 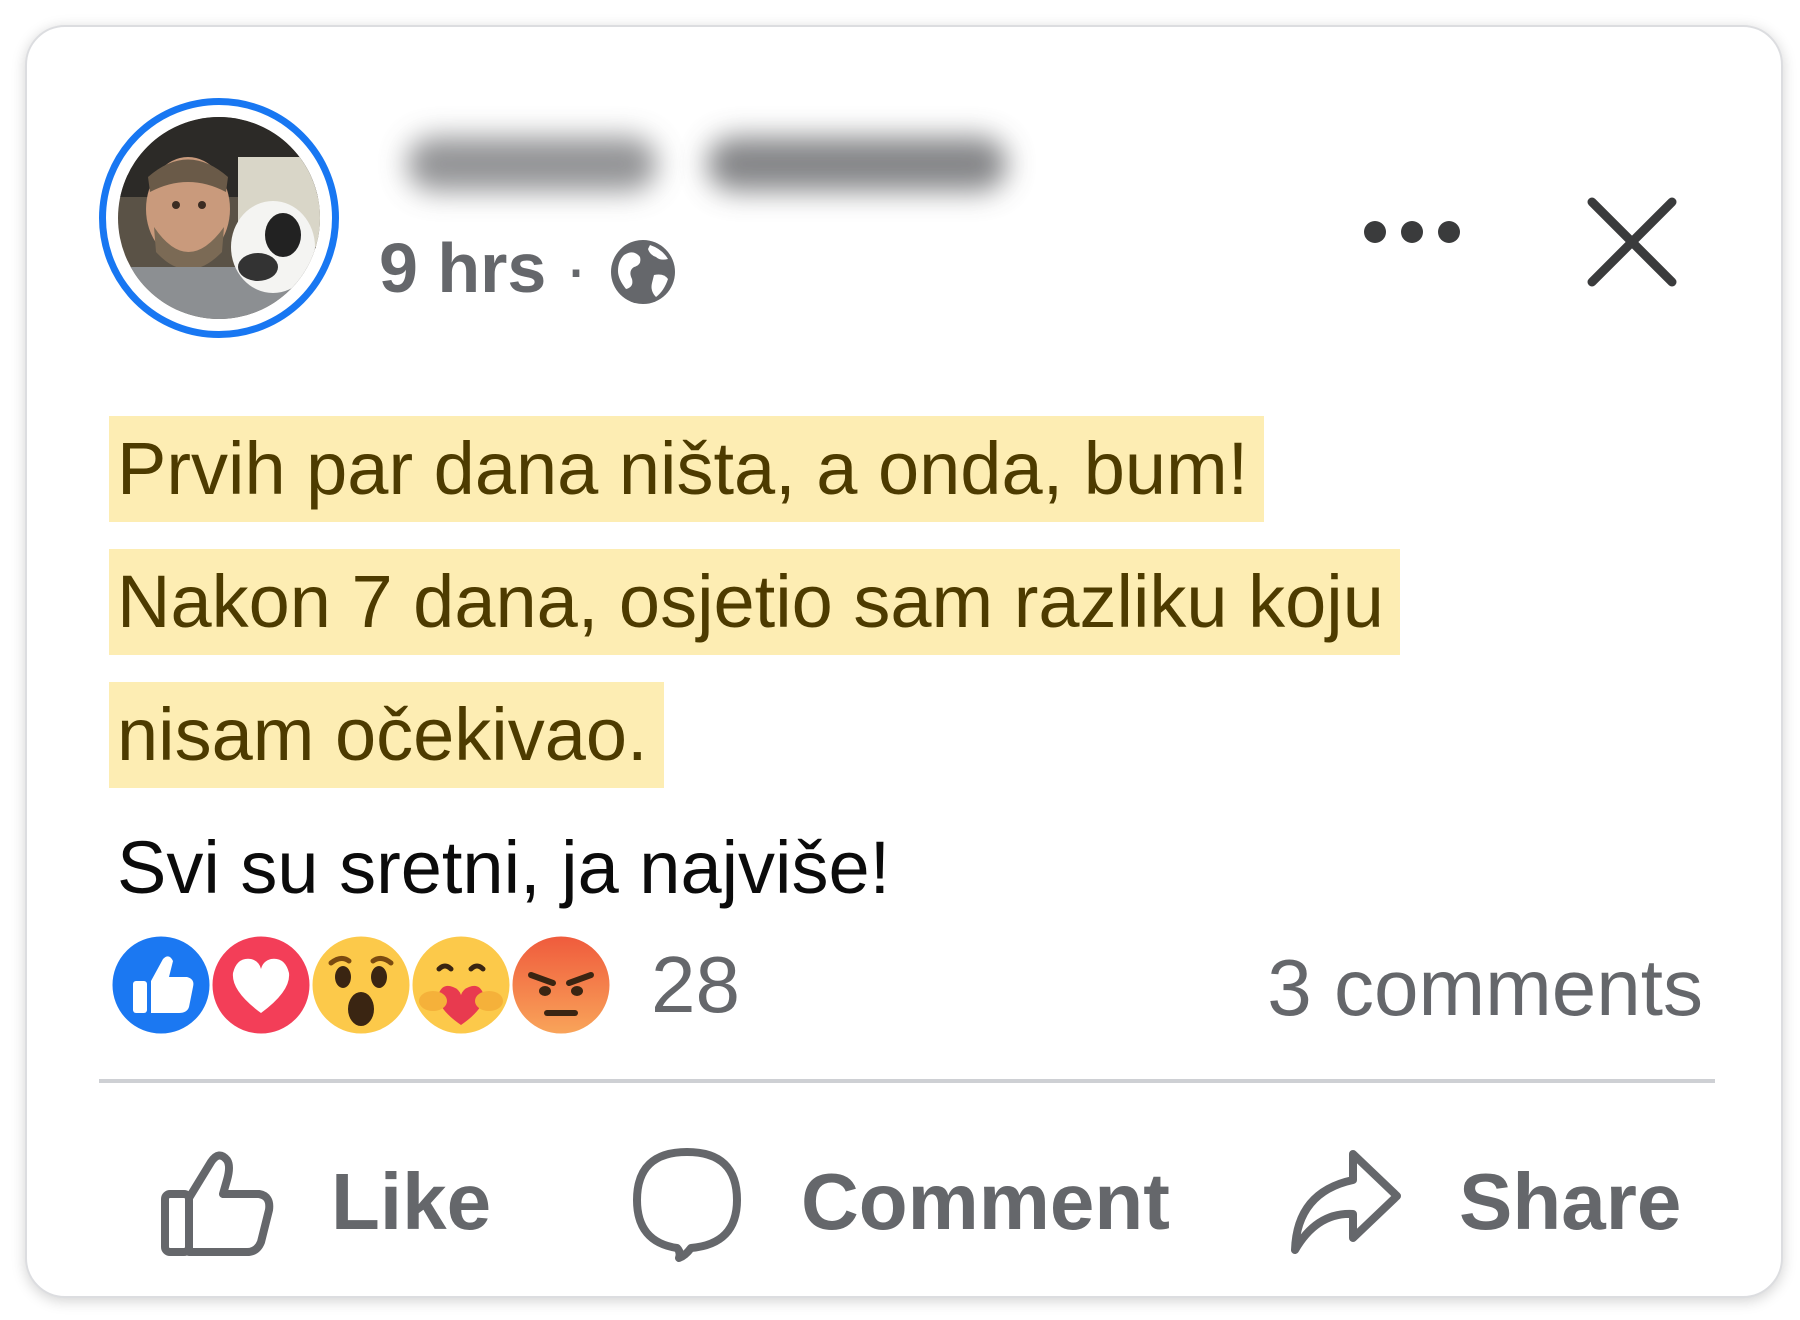 I want to click on wow-reaction-icon, so click(x=361, y=985).